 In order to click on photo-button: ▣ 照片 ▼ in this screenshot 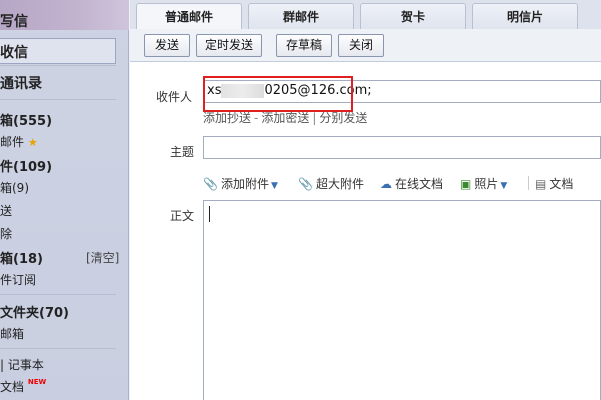, I will do `click(483, 183)`.